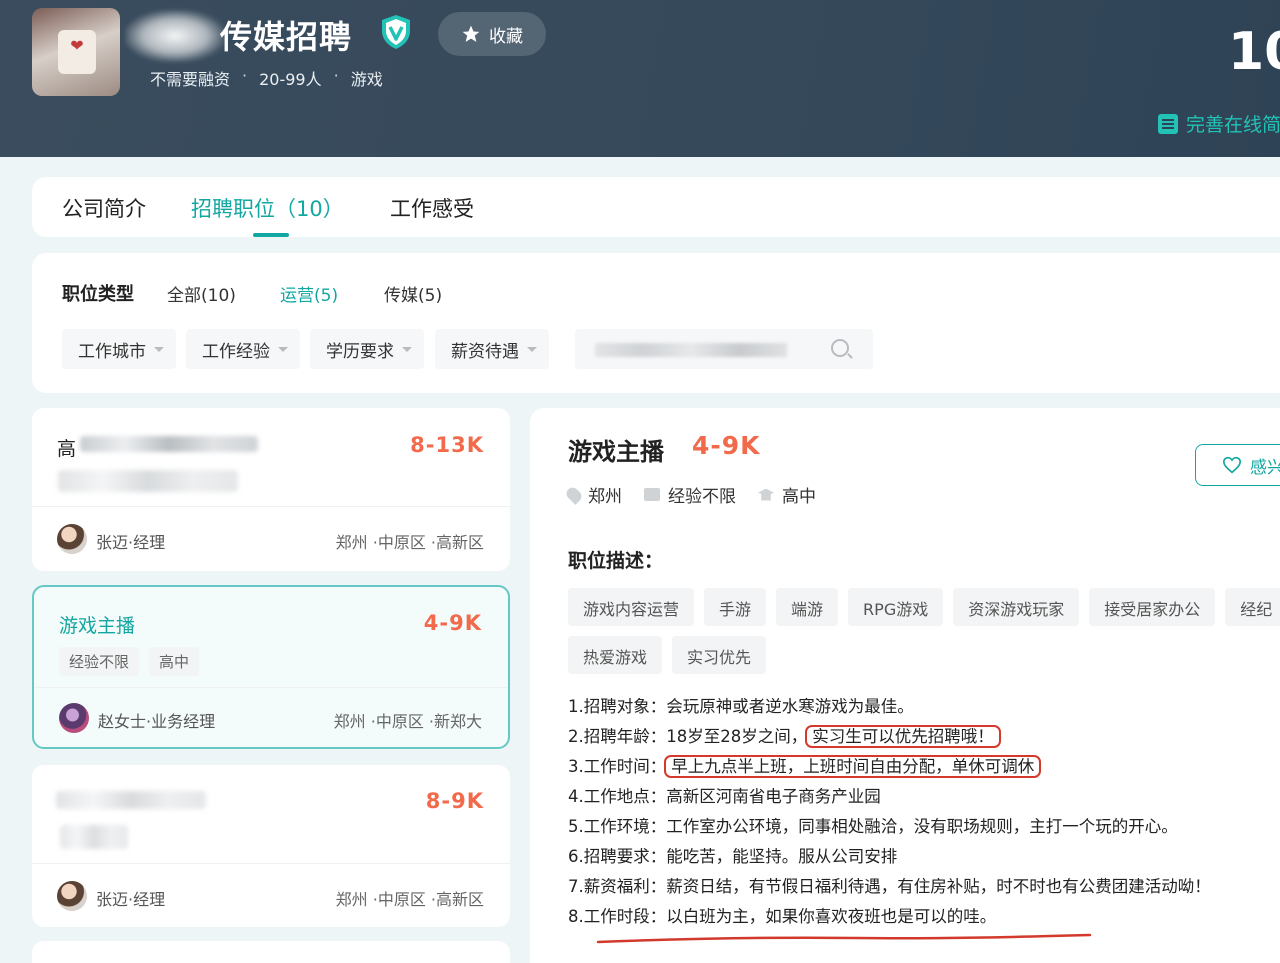 The width and height of the screenshot is (1280, 963). I want to click on skill-tag: 手游, so click(735, 607).